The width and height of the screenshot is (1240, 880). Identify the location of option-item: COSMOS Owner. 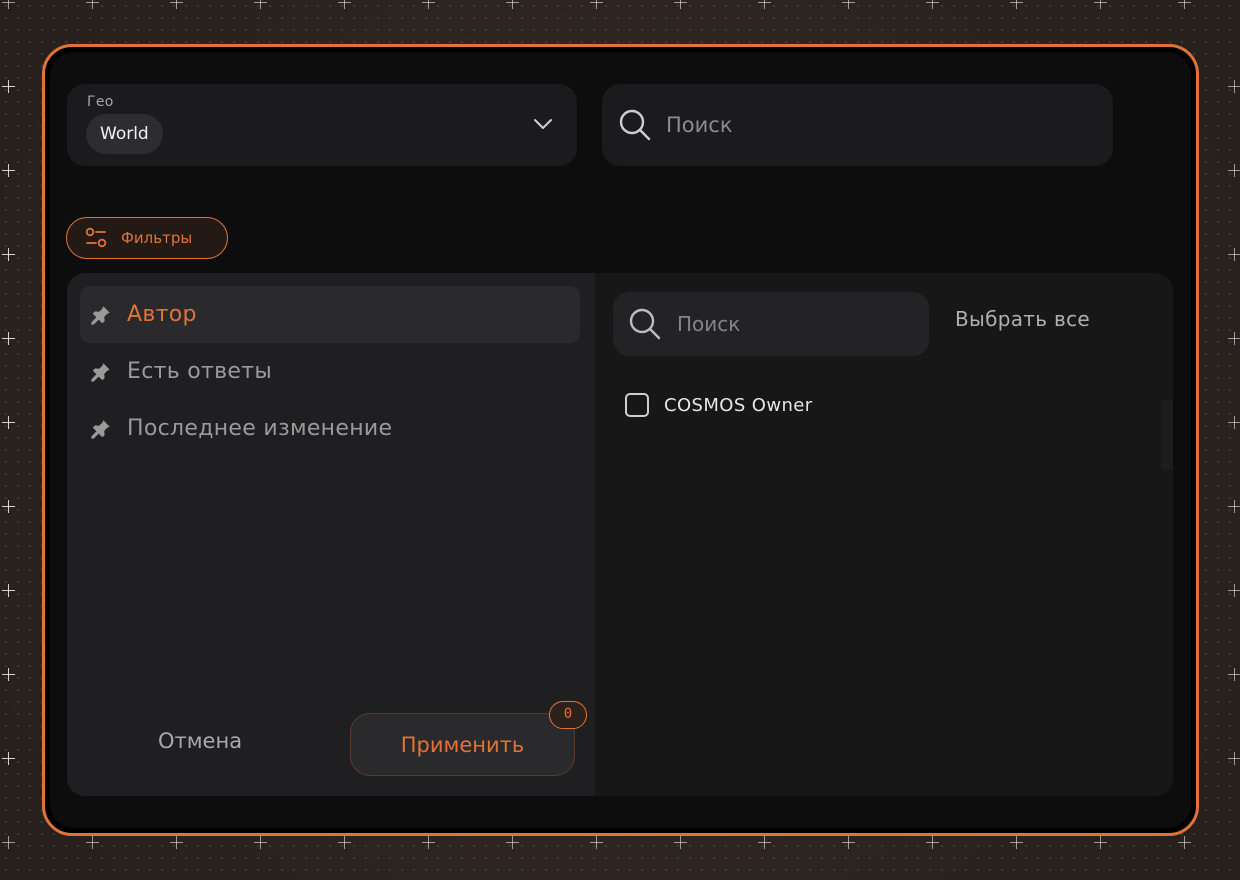
(719, 405).